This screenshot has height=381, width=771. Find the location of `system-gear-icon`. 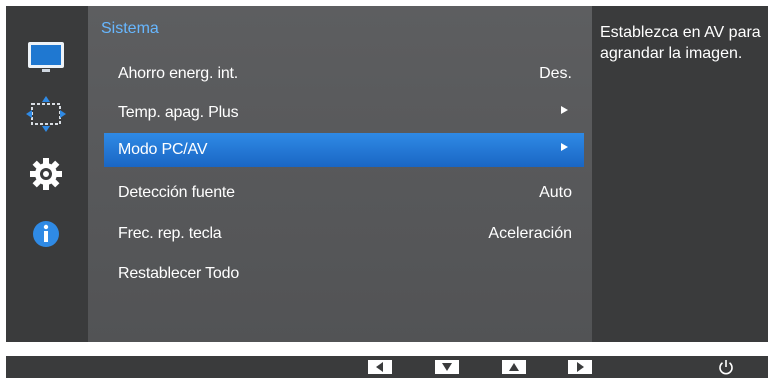

system-gear-icon is located at coordinates (46, 174).